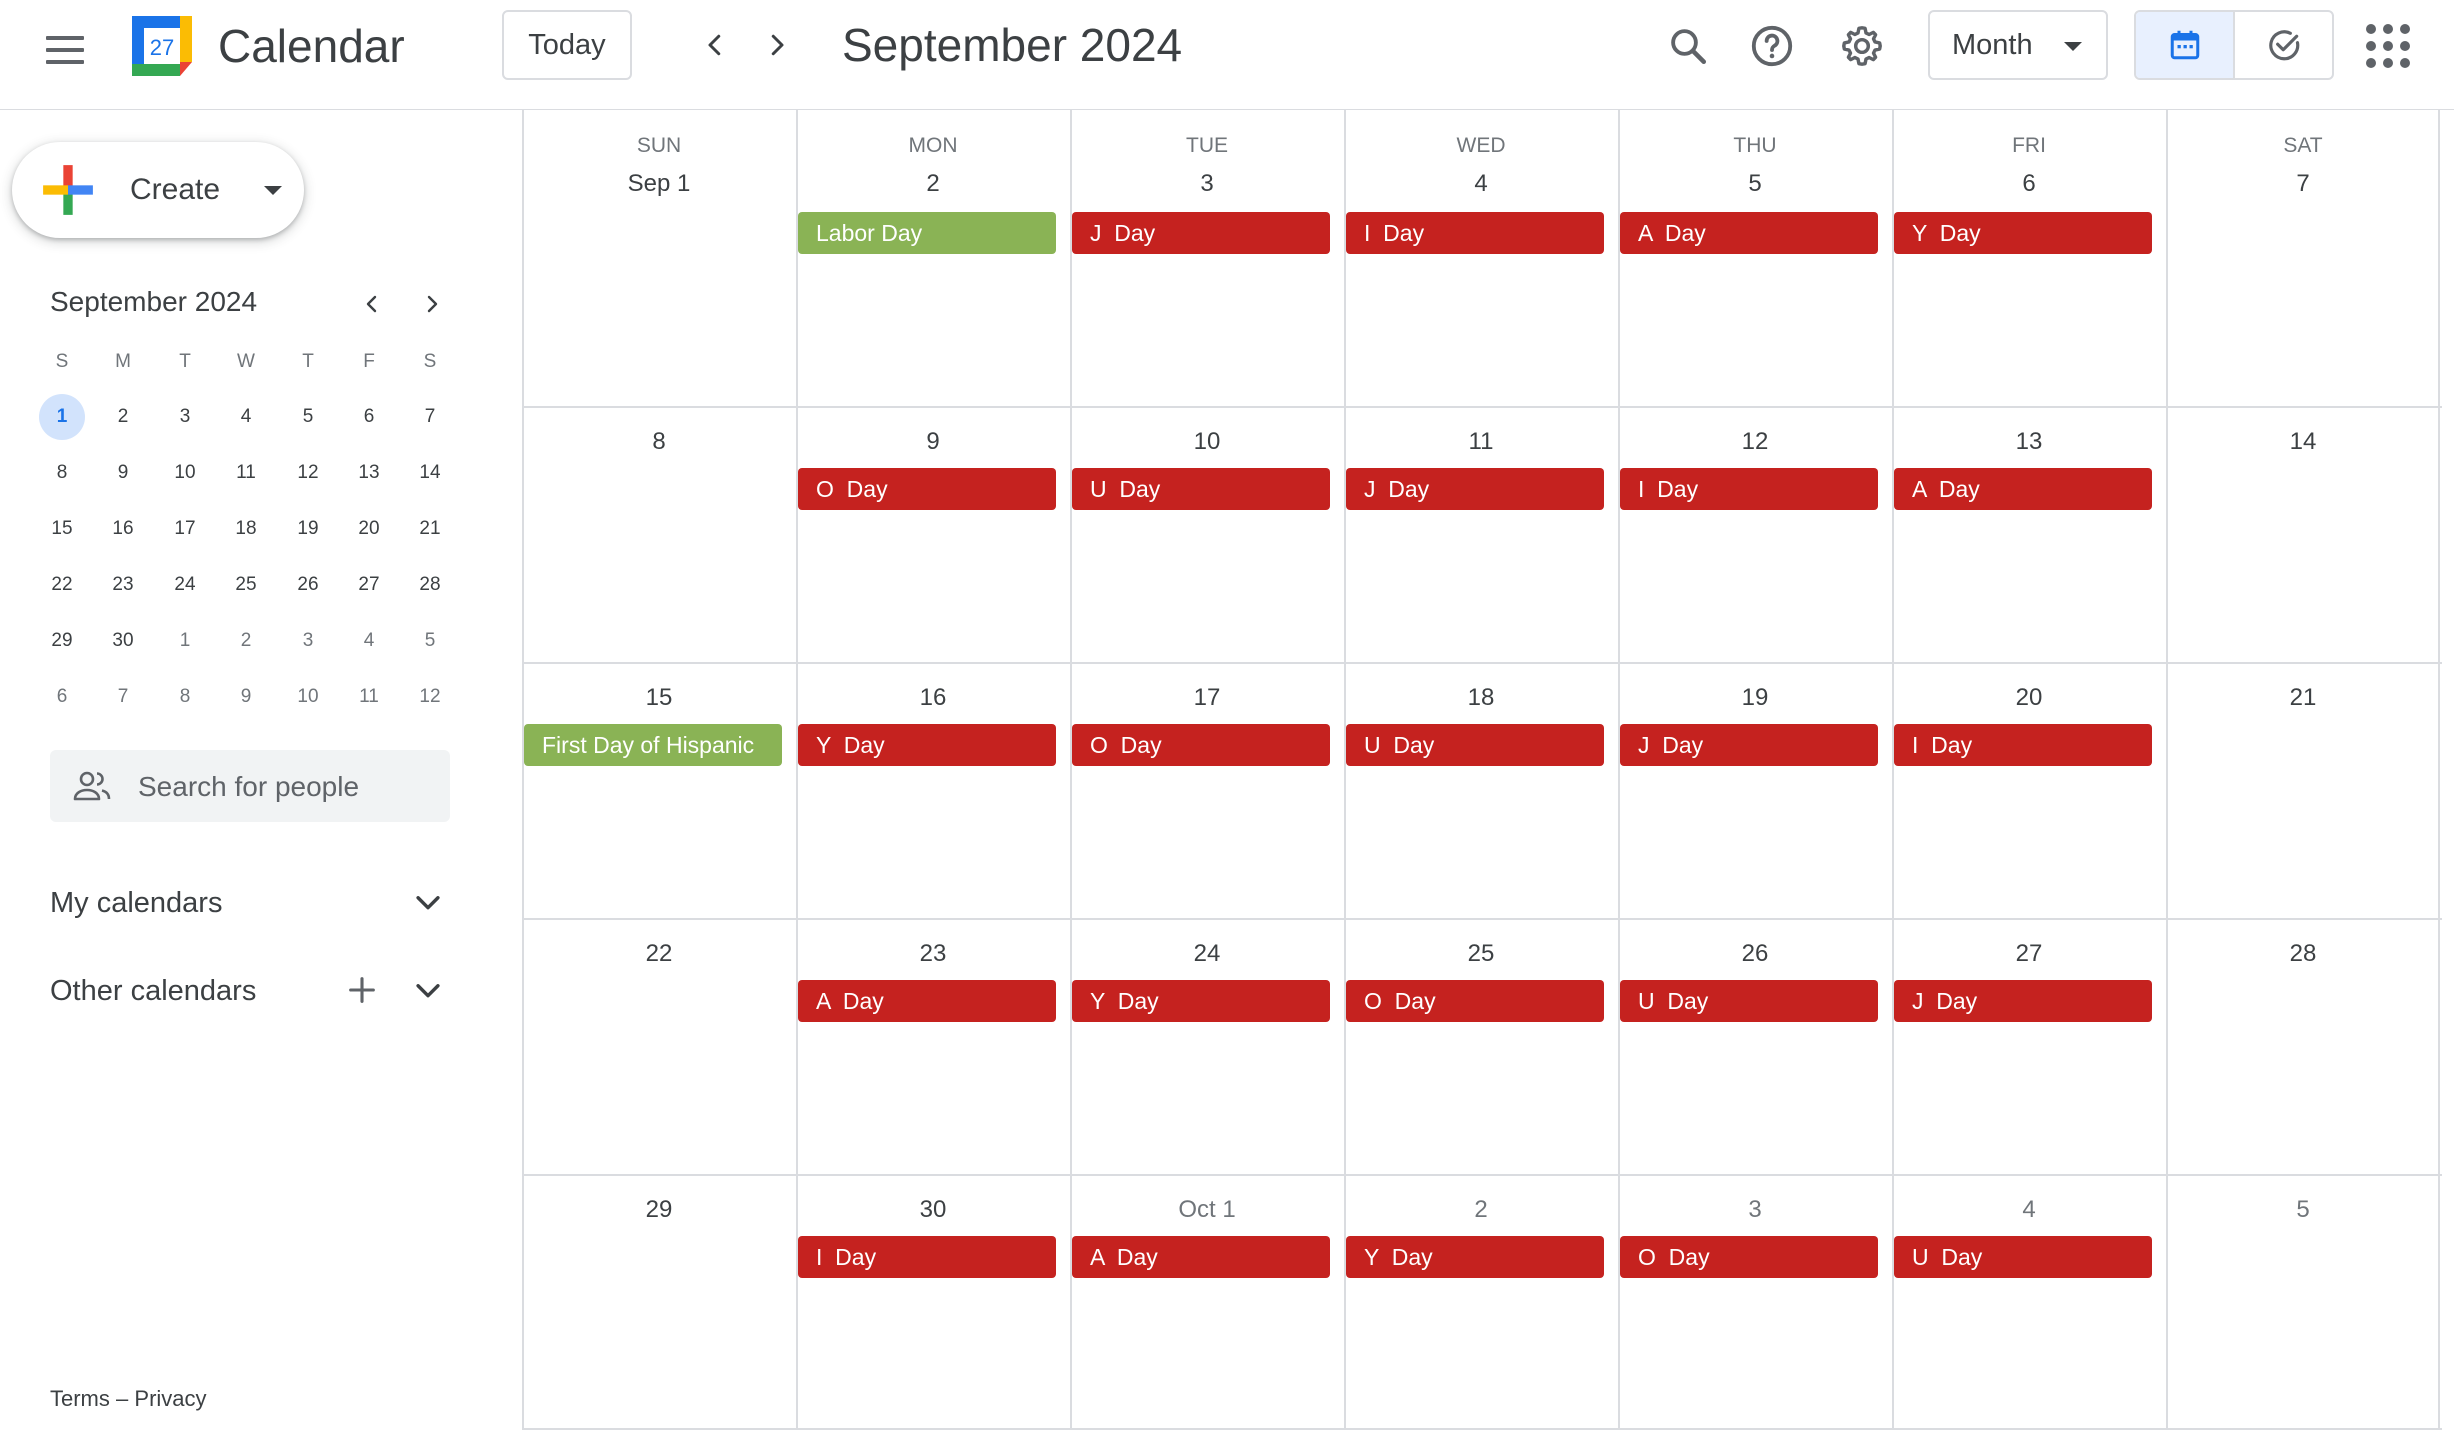 The width and height of the screenshot is (2454, 1430). I want to click on mini-calendar-day: 14, so click(430, 473).